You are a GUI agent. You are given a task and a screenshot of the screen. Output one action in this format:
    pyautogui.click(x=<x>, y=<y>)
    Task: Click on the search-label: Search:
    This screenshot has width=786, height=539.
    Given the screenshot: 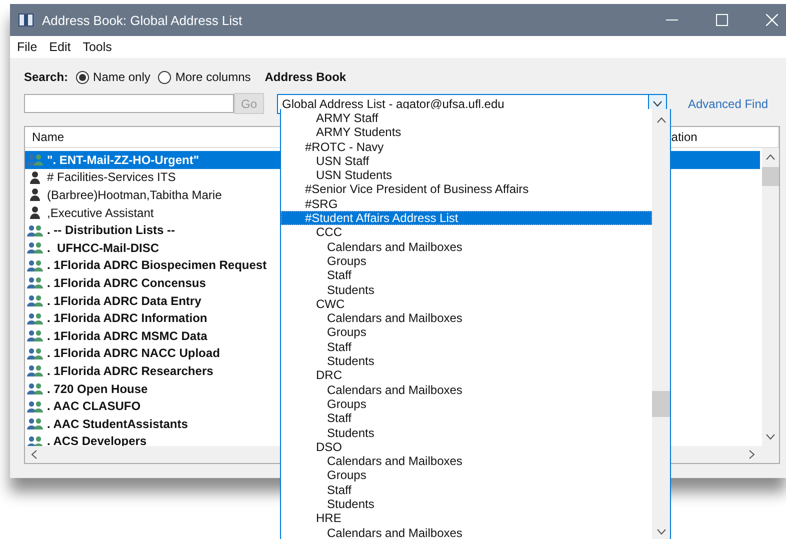 What is the action you would take?
    pyautogui.click(x=46, y=77)
    